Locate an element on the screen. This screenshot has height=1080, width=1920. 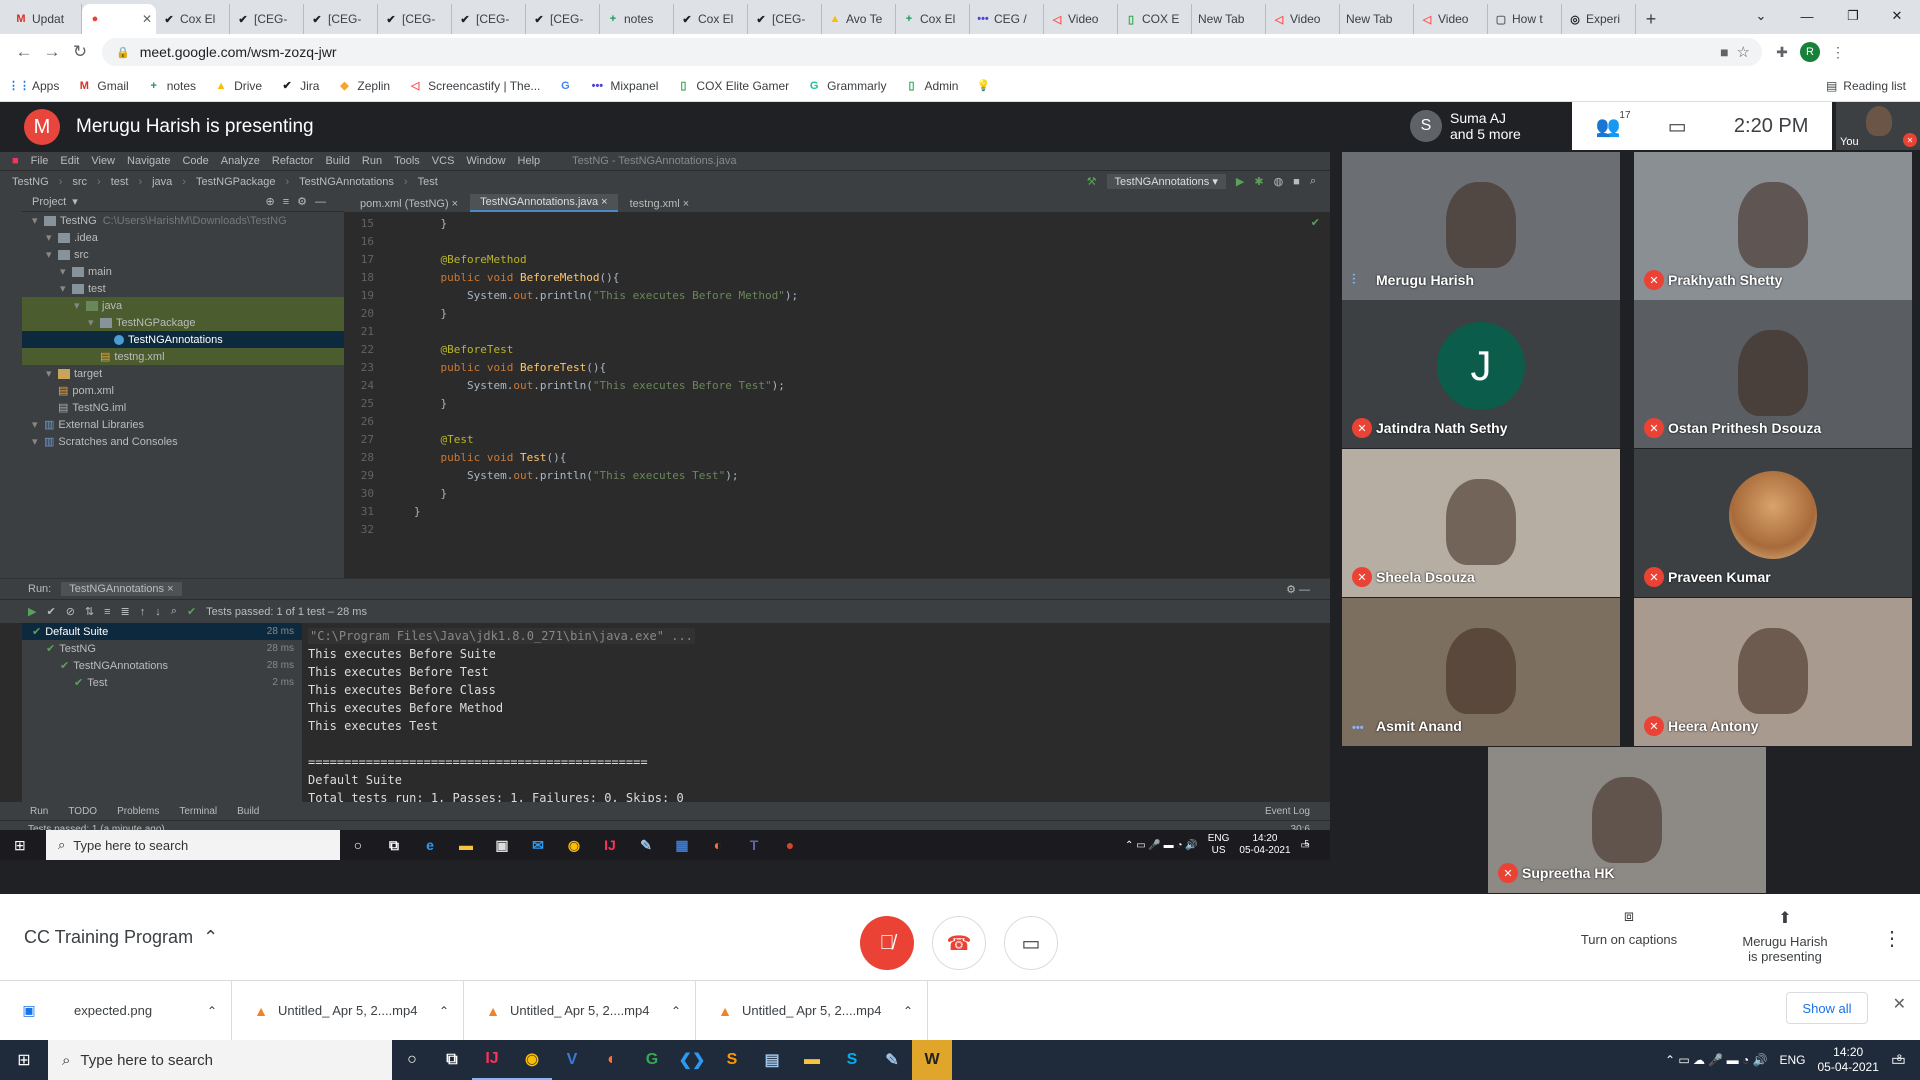
ide-menu-analyze: Analyze is located at coordinates (240, 161).